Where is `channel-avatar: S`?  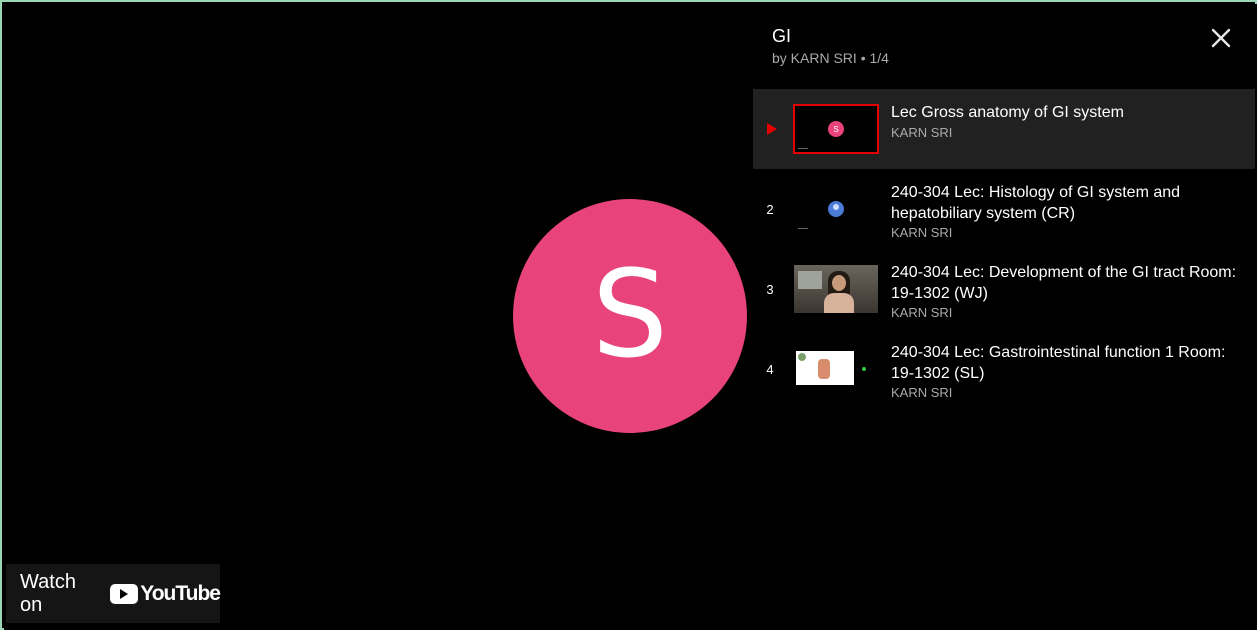
channel-avatar: S is located at coordinates (630, 316).